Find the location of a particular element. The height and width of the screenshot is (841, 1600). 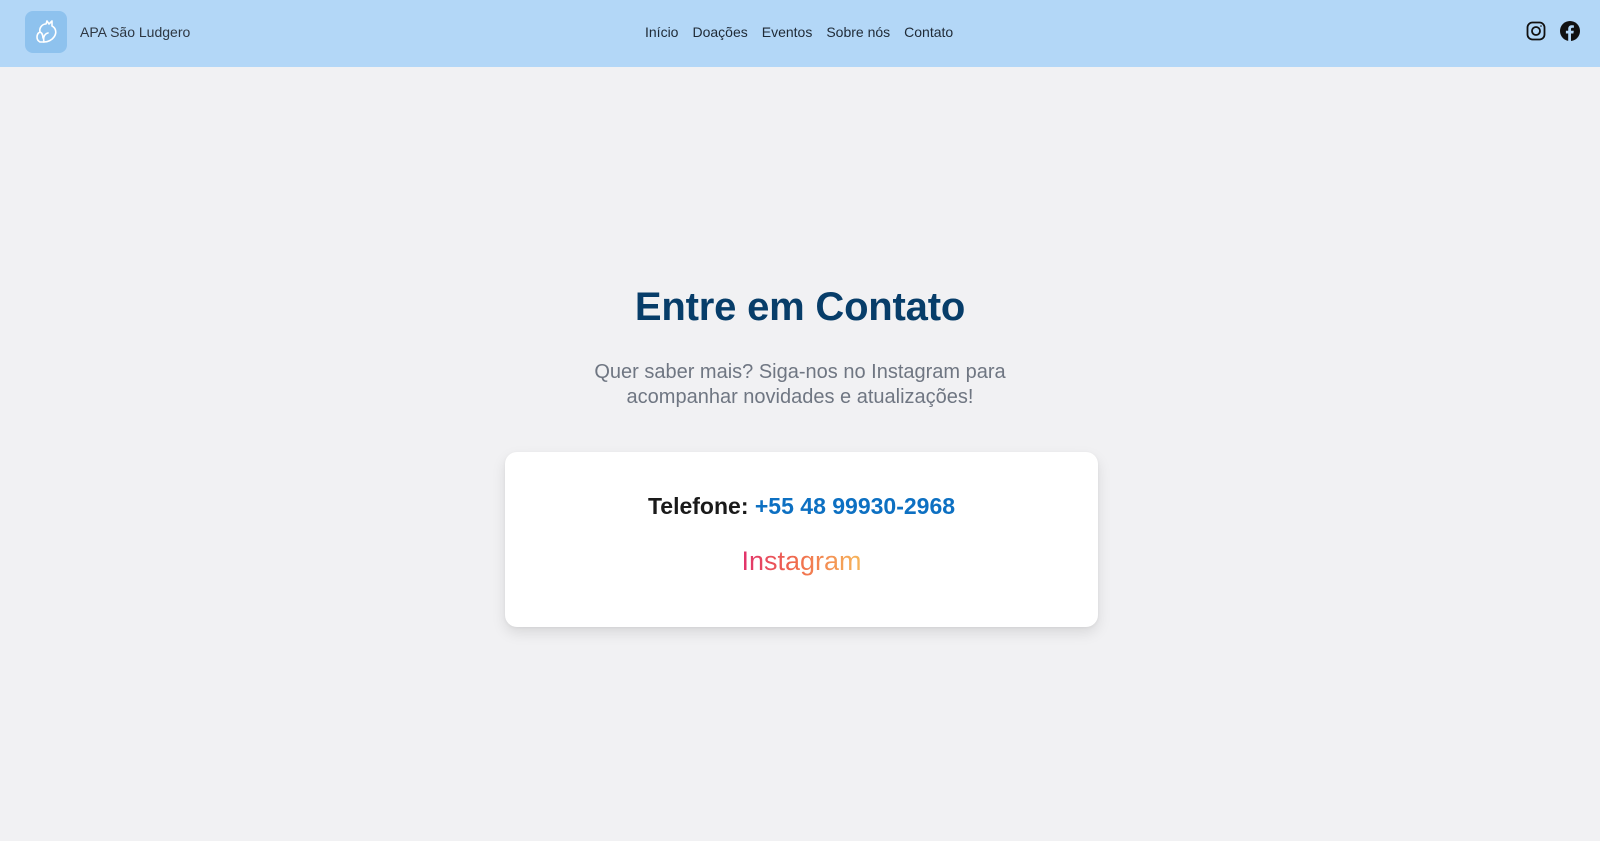

nav-link-doacoes: Doações is located at coordinates (719, 32).